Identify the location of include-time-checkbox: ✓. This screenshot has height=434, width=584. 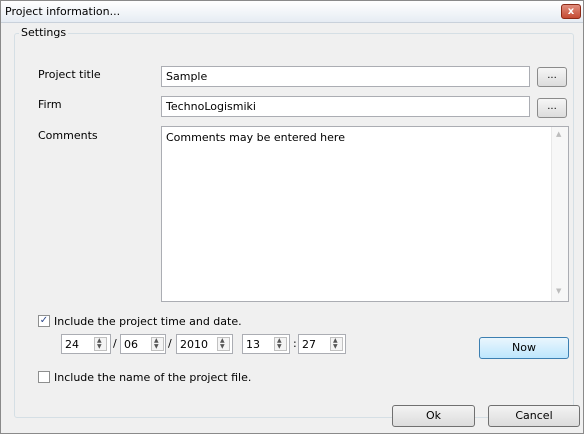
(44, 321).